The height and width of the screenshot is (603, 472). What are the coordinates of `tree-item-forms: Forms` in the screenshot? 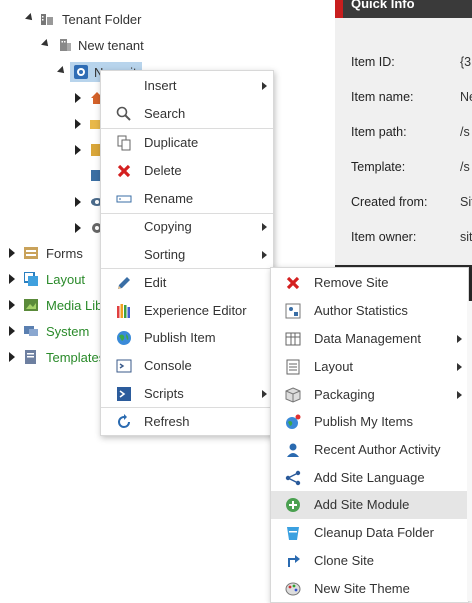 It's located at (64, 253).